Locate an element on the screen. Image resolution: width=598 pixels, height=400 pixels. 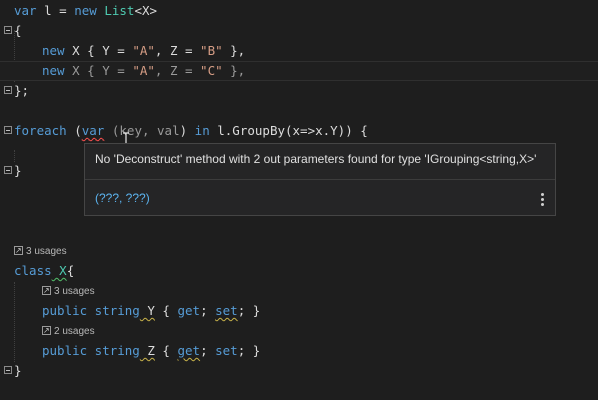
code-line-7: } is located at coordinates (18, 171).